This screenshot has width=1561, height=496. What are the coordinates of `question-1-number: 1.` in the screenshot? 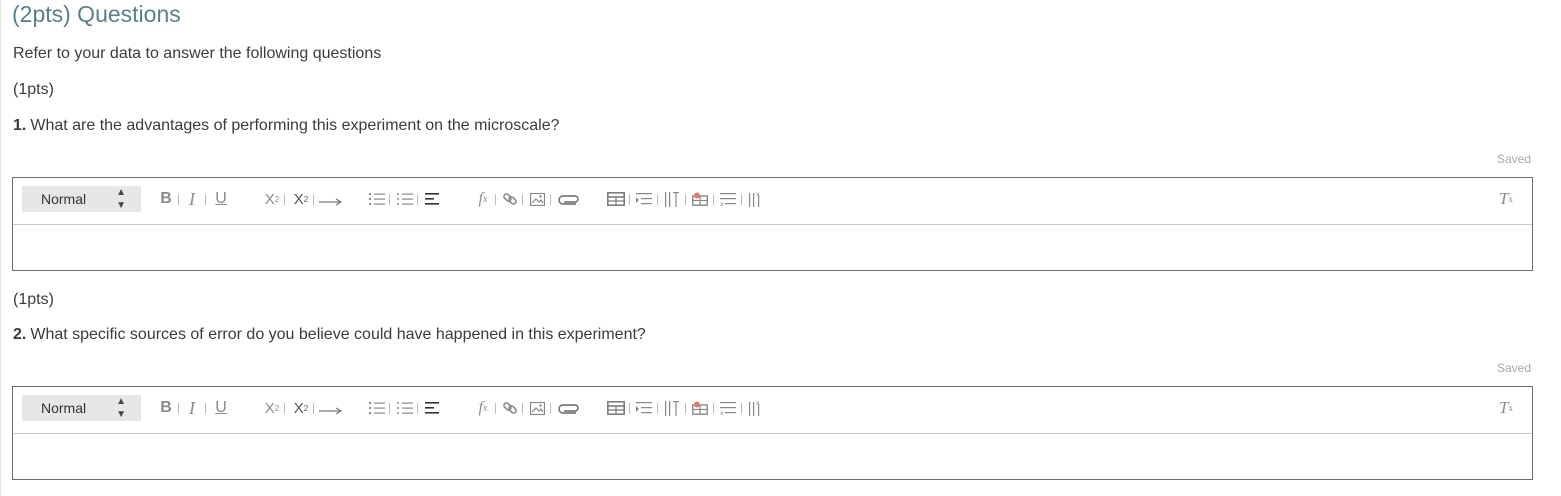 It's located at (20, 125).